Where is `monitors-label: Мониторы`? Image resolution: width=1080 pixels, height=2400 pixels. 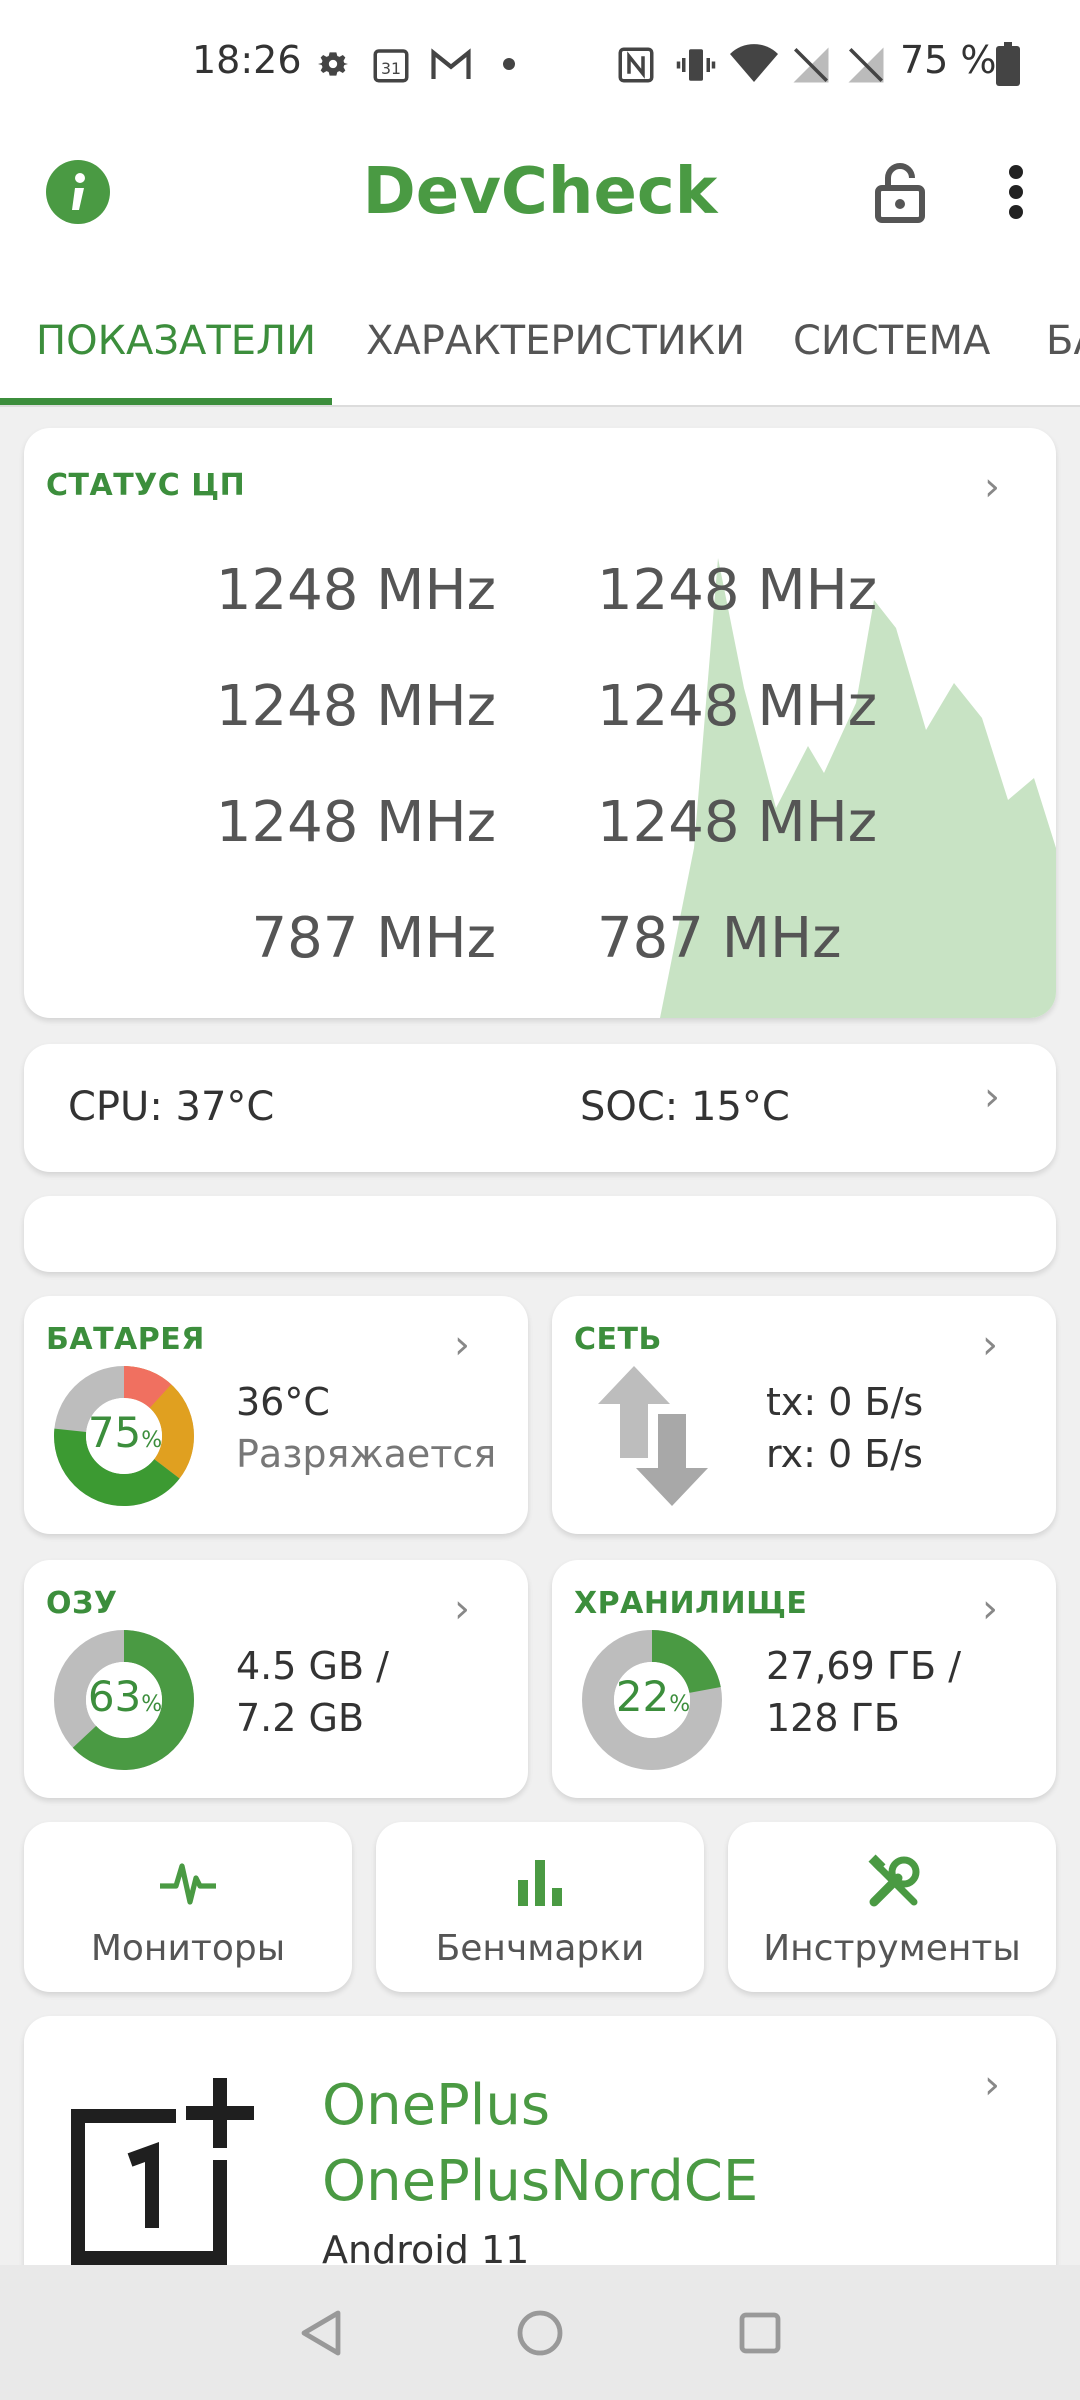
monitors-label: Мониторы is located at coordinates (188, 1948).